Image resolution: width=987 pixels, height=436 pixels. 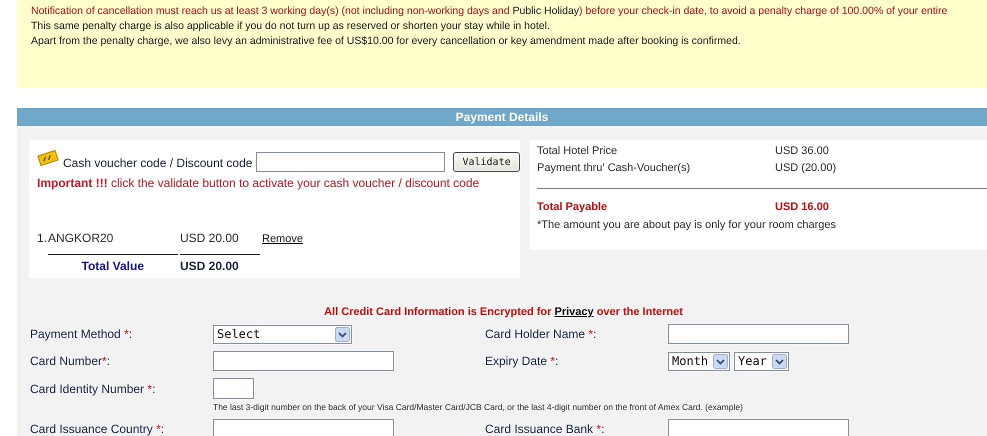 What do you see at coordinates (761, 361) in the screenshot?
I see `dropdown: Year` at bounding box center [761, 361].